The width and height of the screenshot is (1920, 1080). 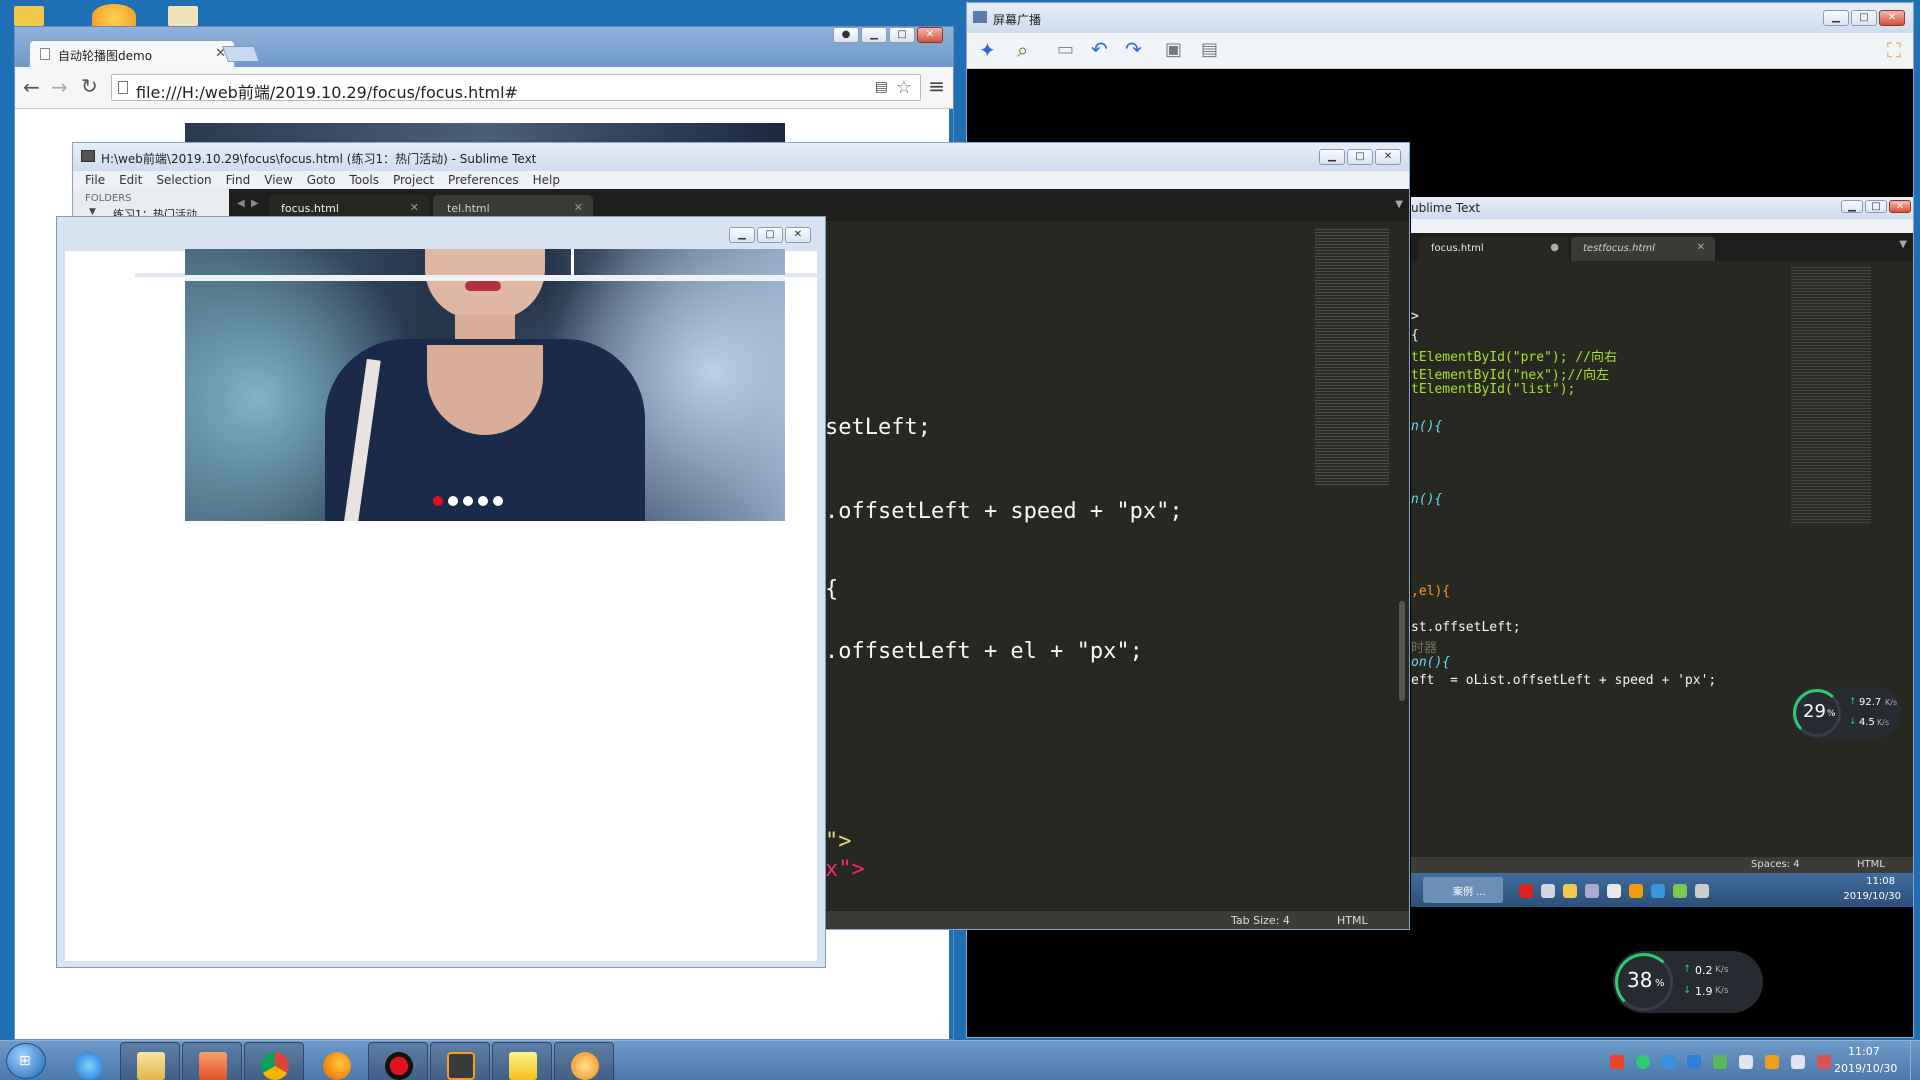 What do you see at coordinates (546, 180) in the screenshot?
I see `menu-help: Help` at bounding box center [546, 180].